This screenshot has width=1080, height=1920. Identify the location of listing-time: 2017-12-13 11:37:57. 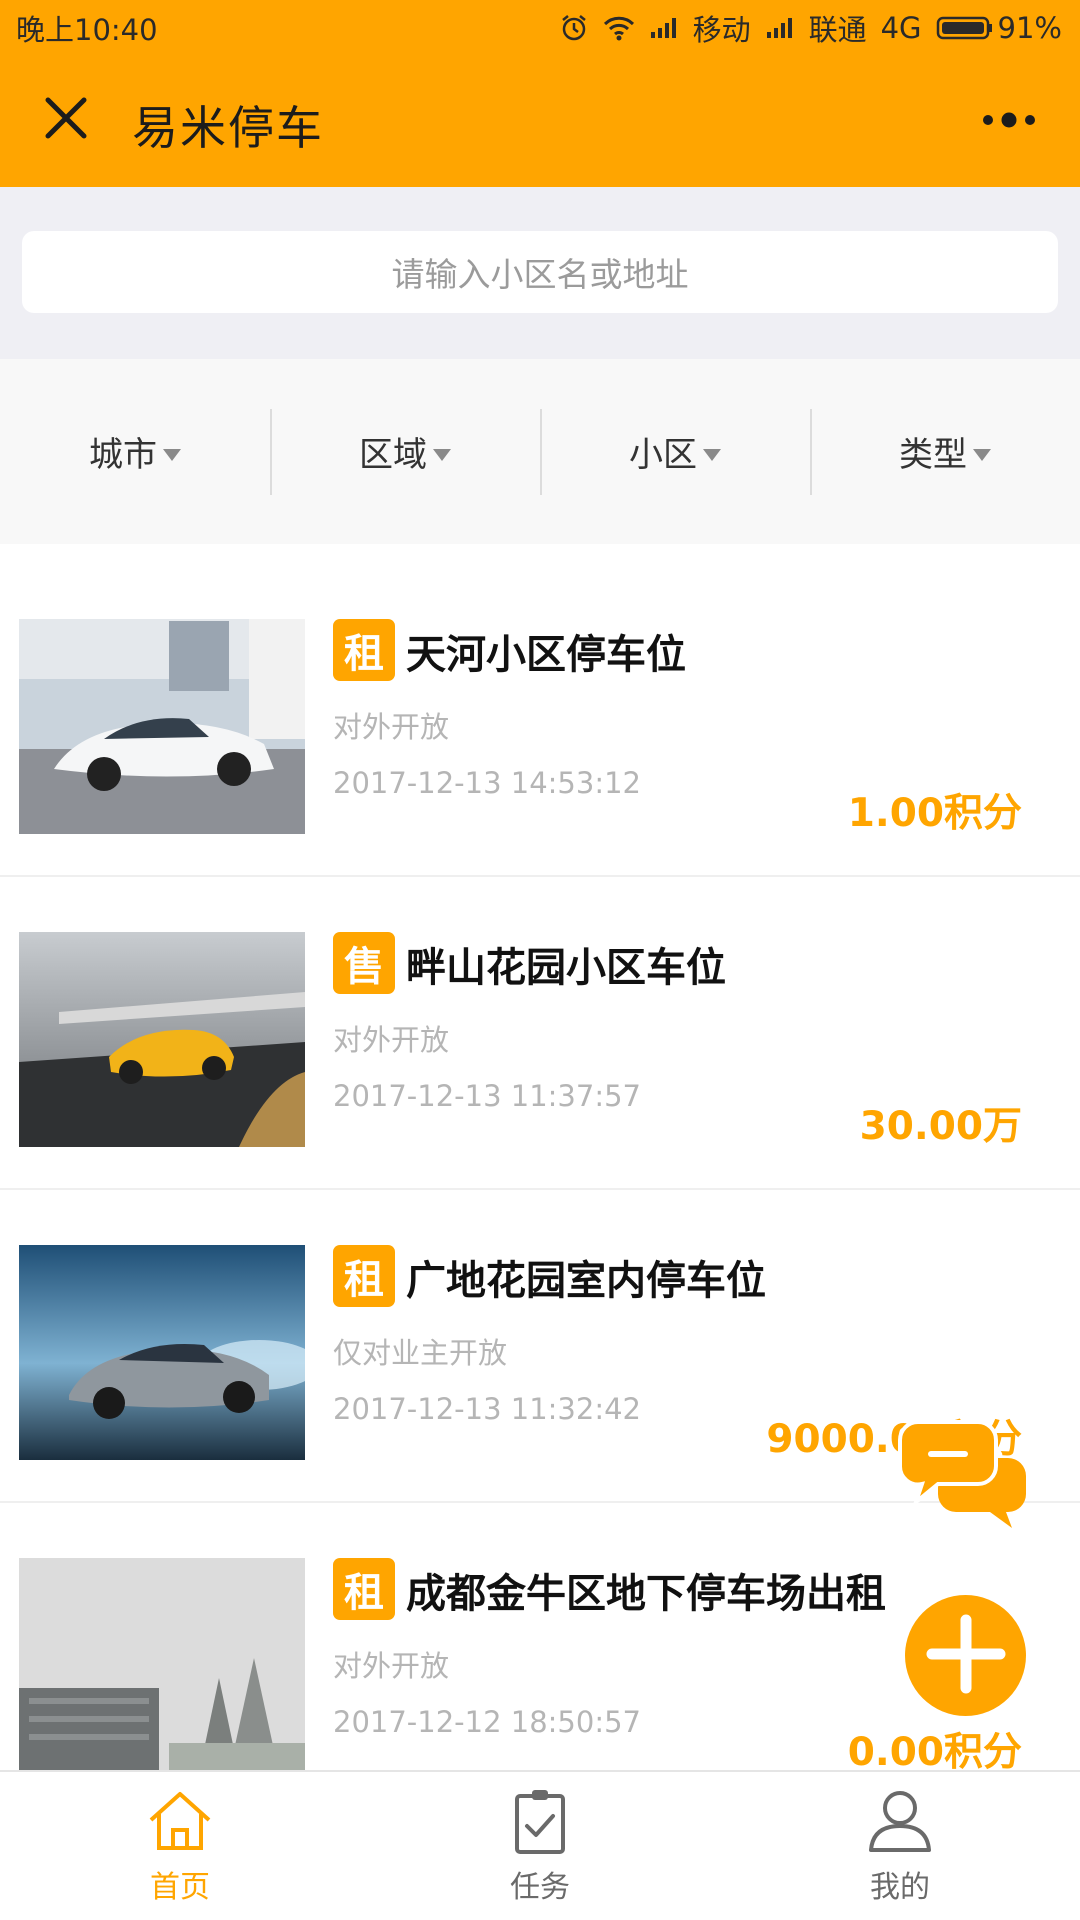
(487, 1096).